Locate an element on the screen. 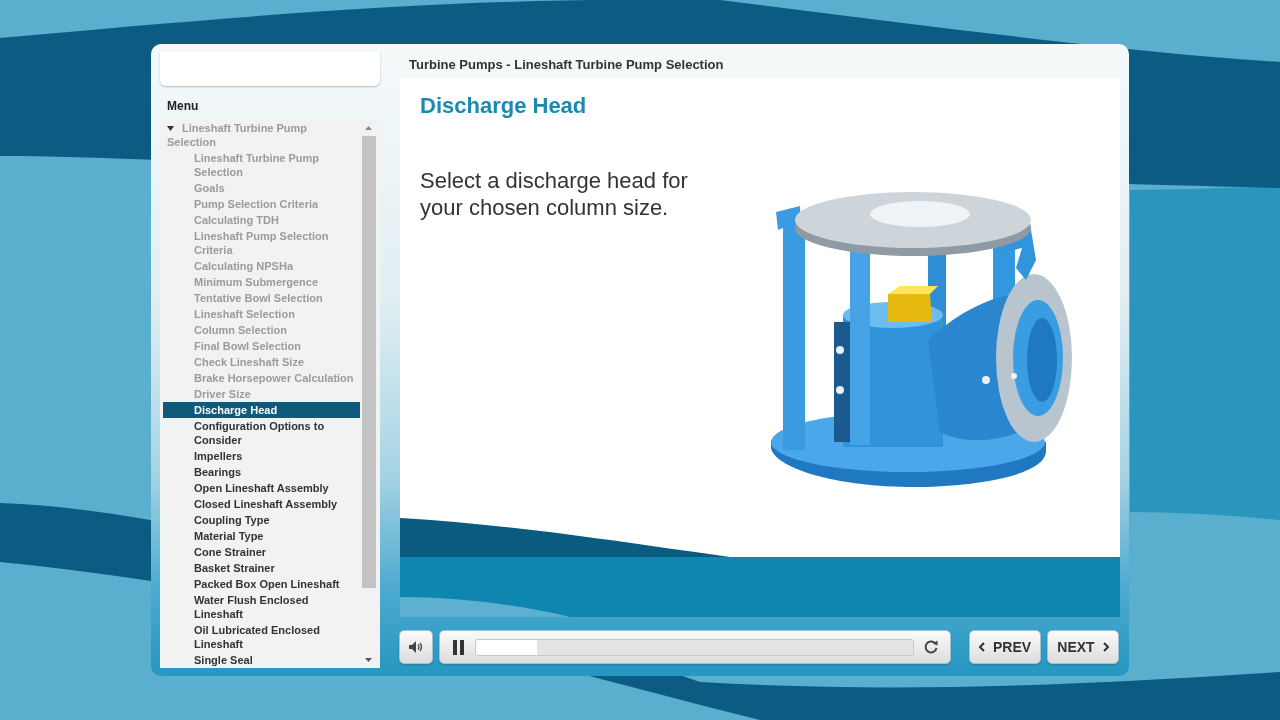 The height and width of the screenshot is (720, 1280). menu-item: Packed Box Open Lineshaft is located at coordinates (261, 584).